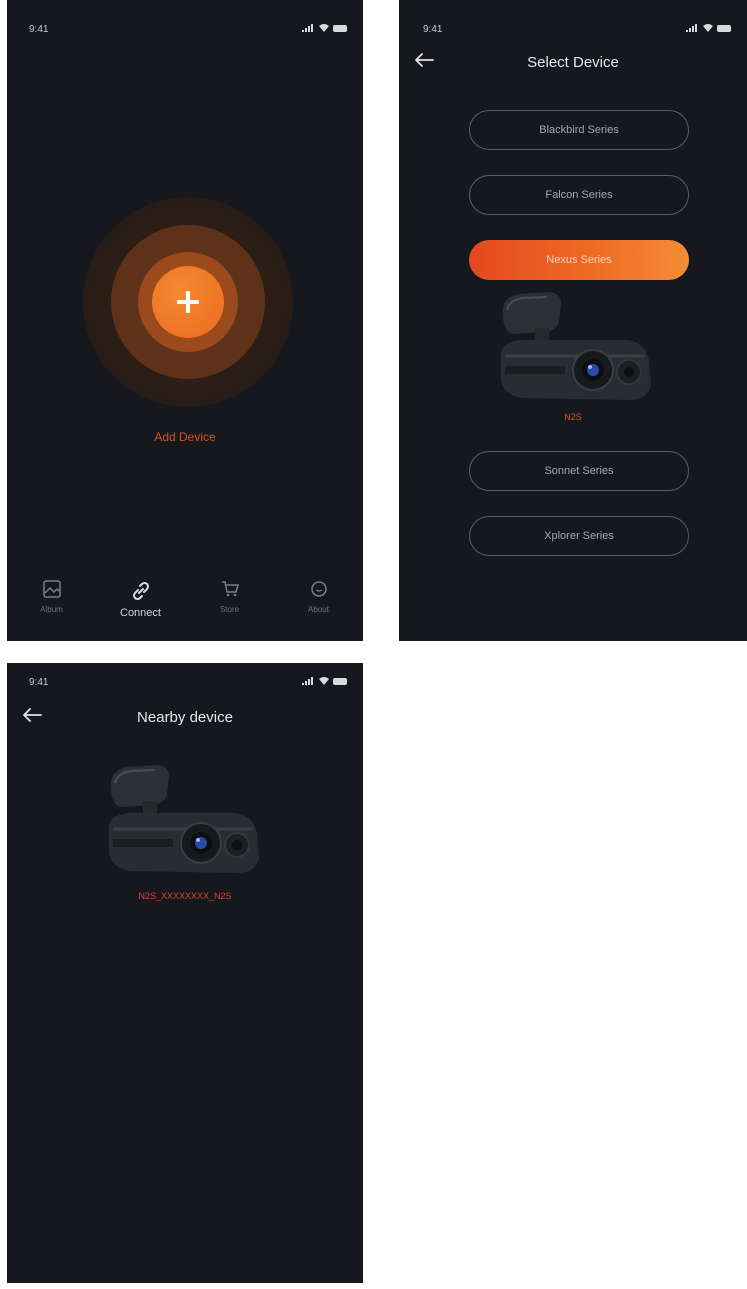 Image resolution: width=747 pixels, height=1289 pixels. I want to click on tab-about: About, so click(318, 605).